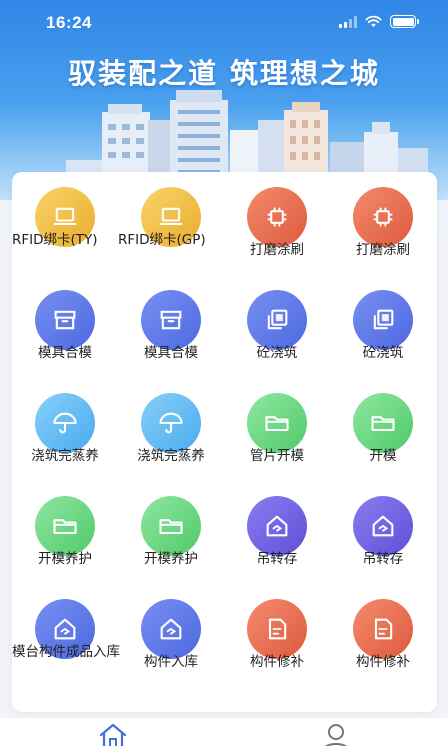 Image resolution: width=448 pixels, height=746 pixels. Describe the element at coordinates (224, 73) in the screenshot. I see `slogan-title: 驭装配之道 筑理想之城` at that location.